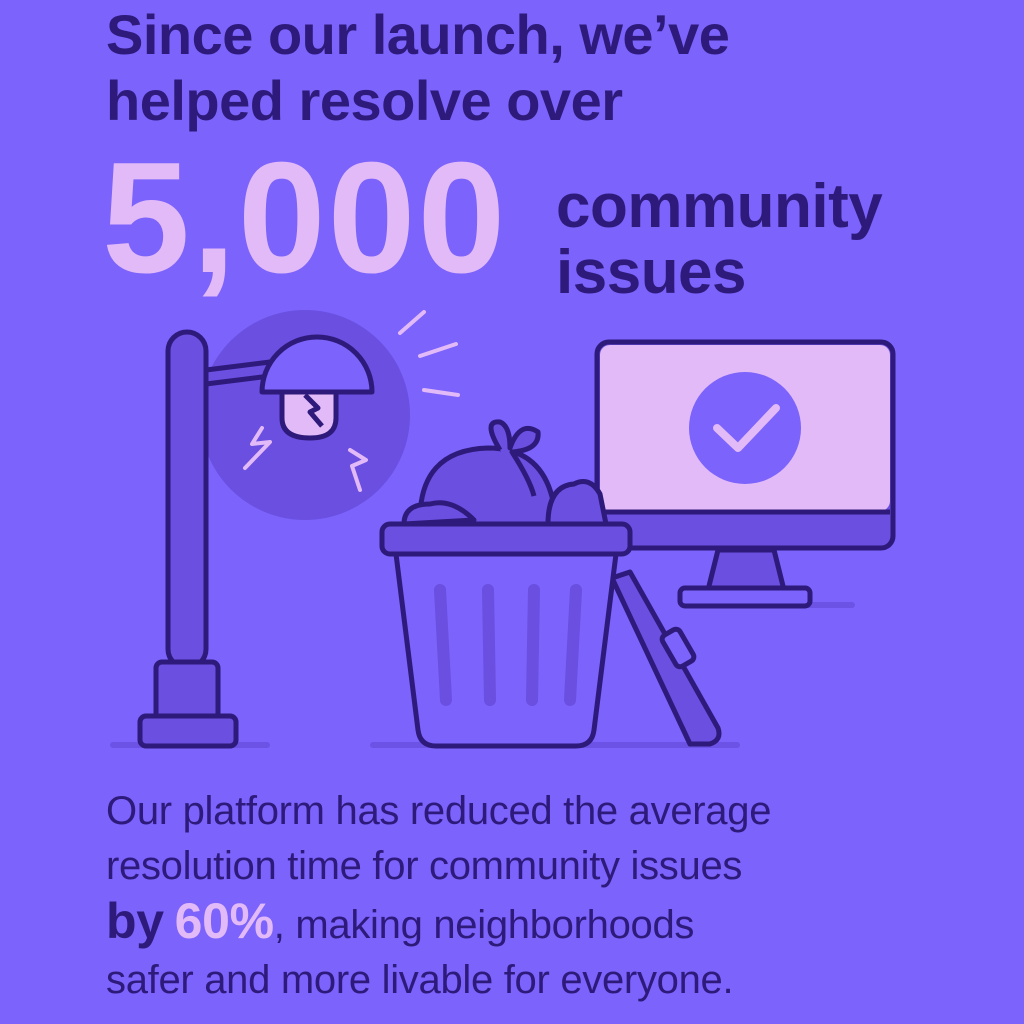 This screenshot has height=1024, width=1024. I want to click on percent-highlight: 60%, so click(224, 921).